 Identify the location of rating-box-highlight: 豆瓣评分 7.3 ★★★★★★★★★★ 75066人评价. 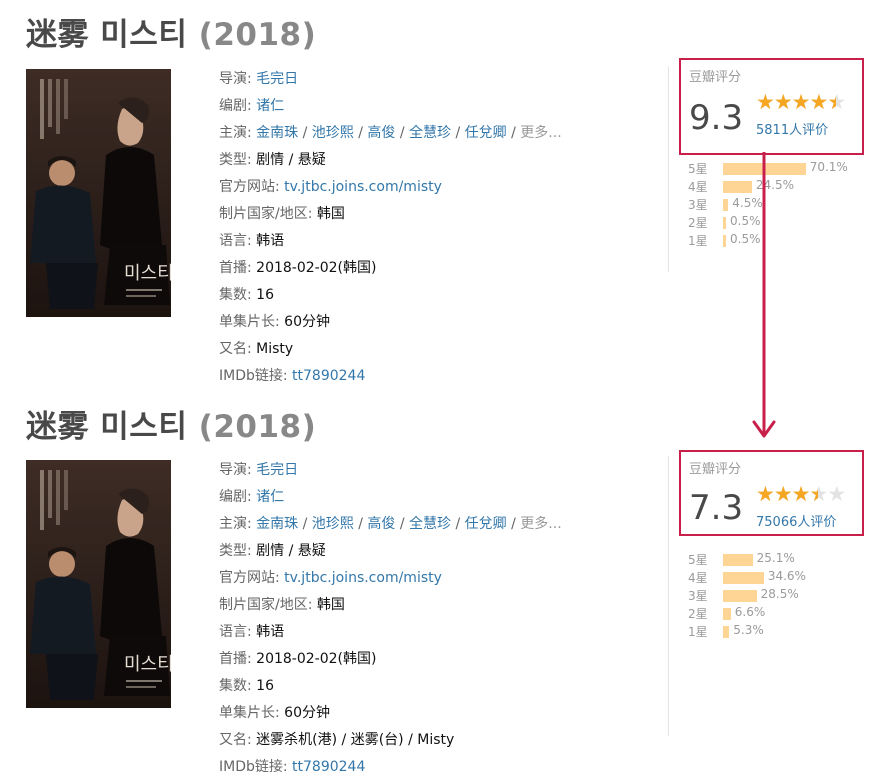
(771, 493).